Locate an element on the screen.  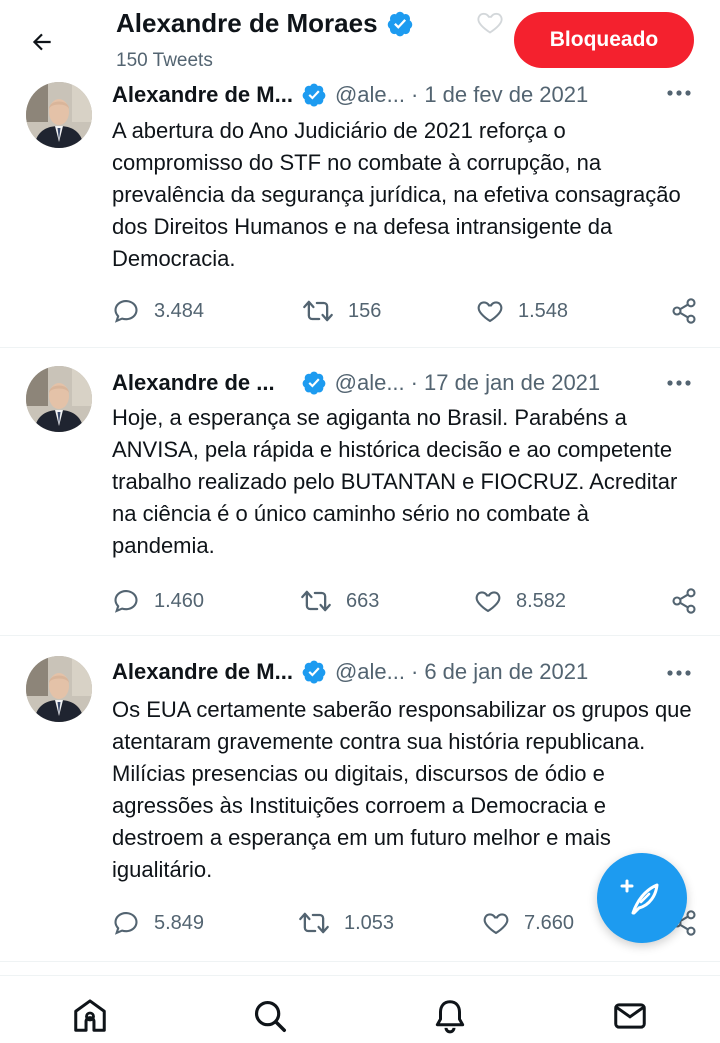
tweet-date: 1 de fev de 2021 is located at coordinates (506, 95).